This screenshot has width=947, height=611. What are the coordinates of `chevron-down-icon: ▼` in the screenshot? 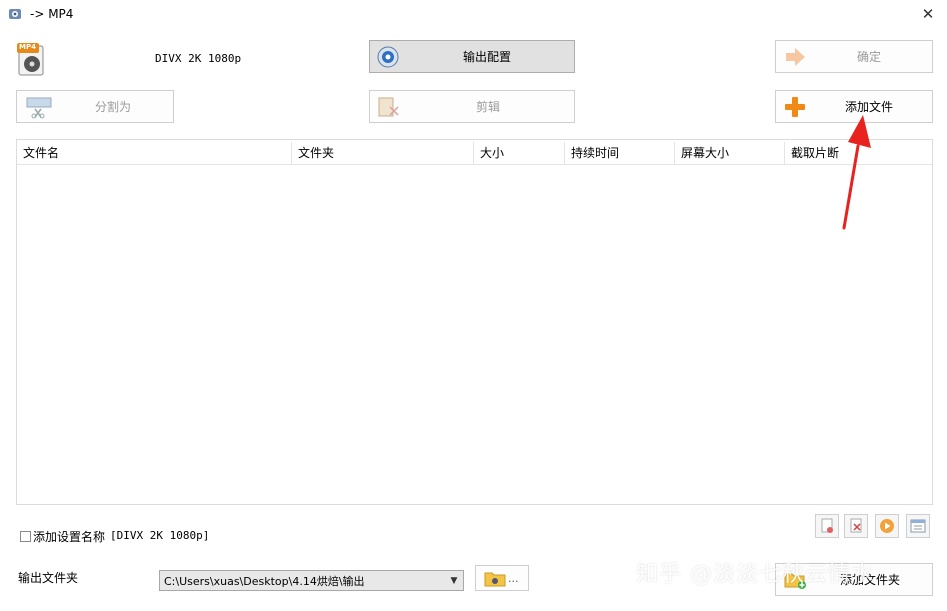 It's located at (454, 580).